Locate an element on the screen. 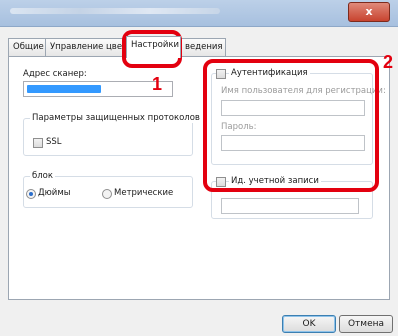 This screenshot has height=336, width=398. metric-radio is located at coordinates (107, 194).